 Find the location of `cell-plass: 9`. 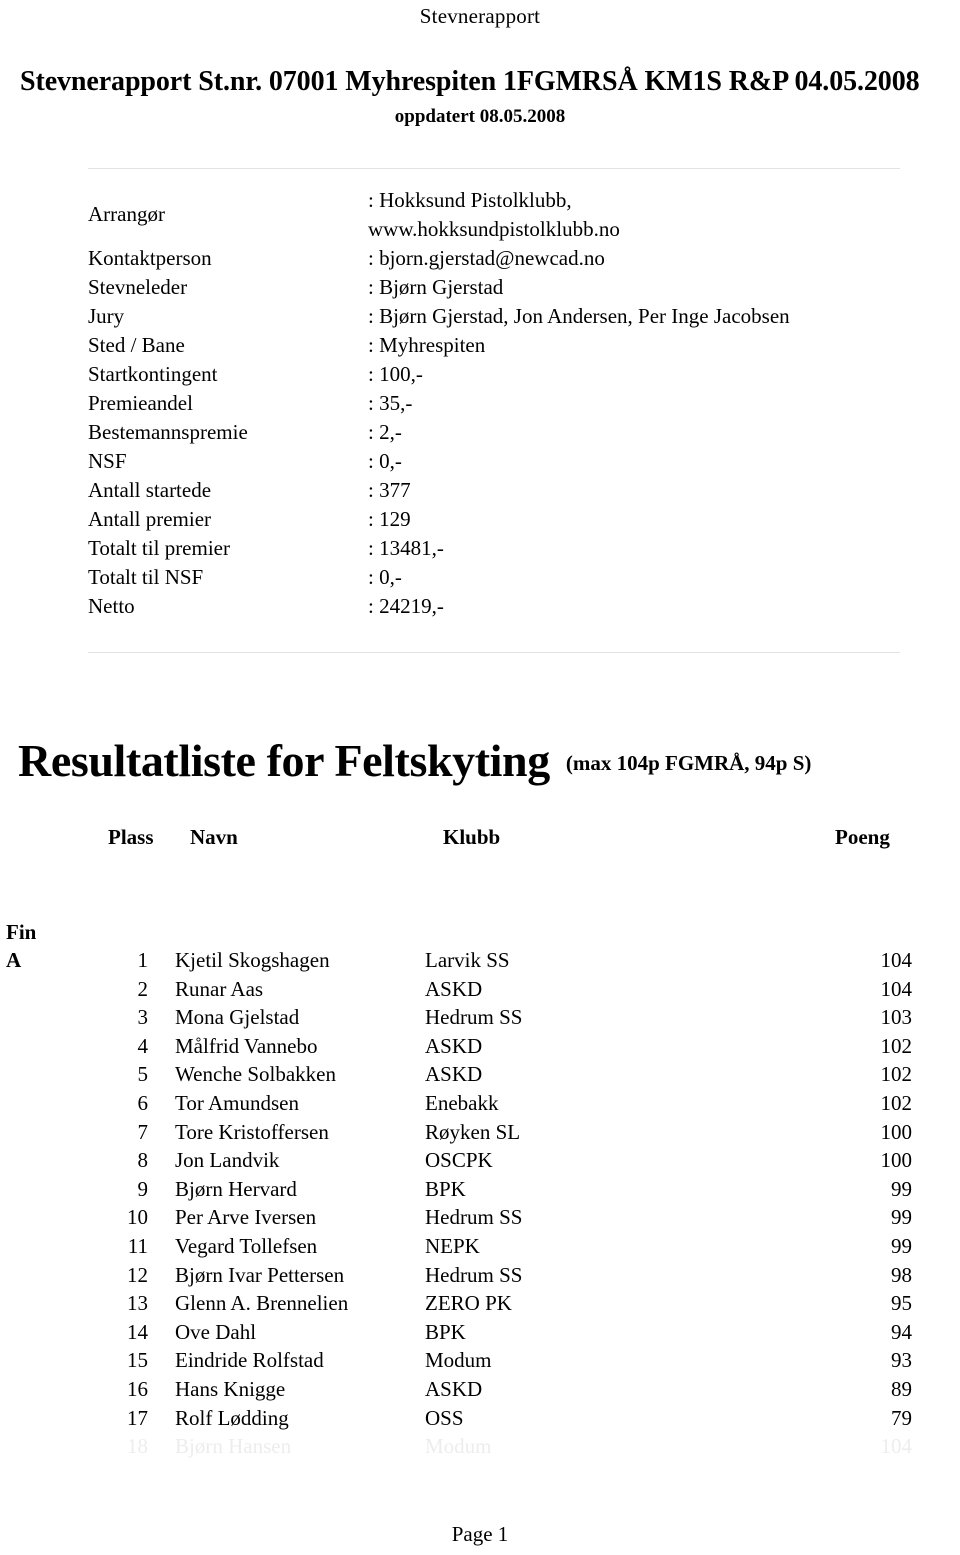

cell-plass: 9 is located at coordinates (143, 1188).